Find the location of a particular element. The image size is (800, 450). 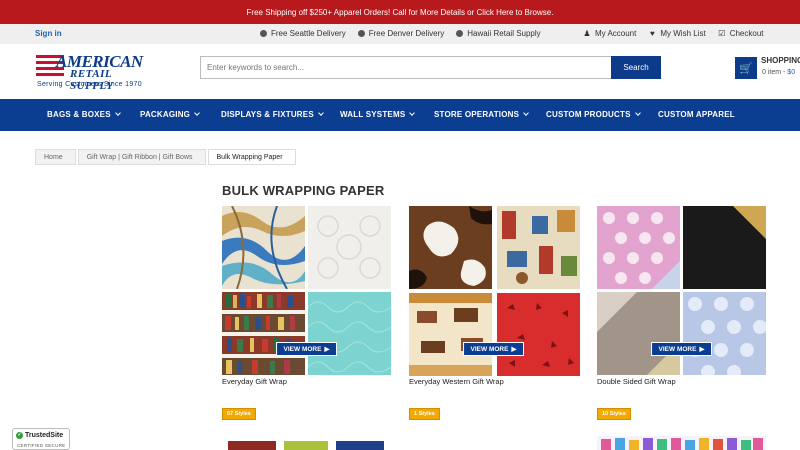

search-input is located at coordinates (406, 67).